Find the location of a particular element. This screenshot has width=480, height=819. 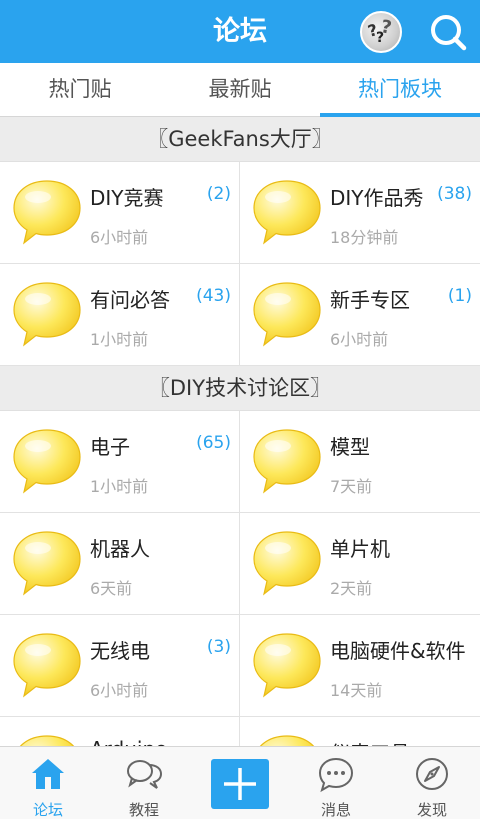

tab-hot-boards: 热门板块 is located at coordinates (400, 90).